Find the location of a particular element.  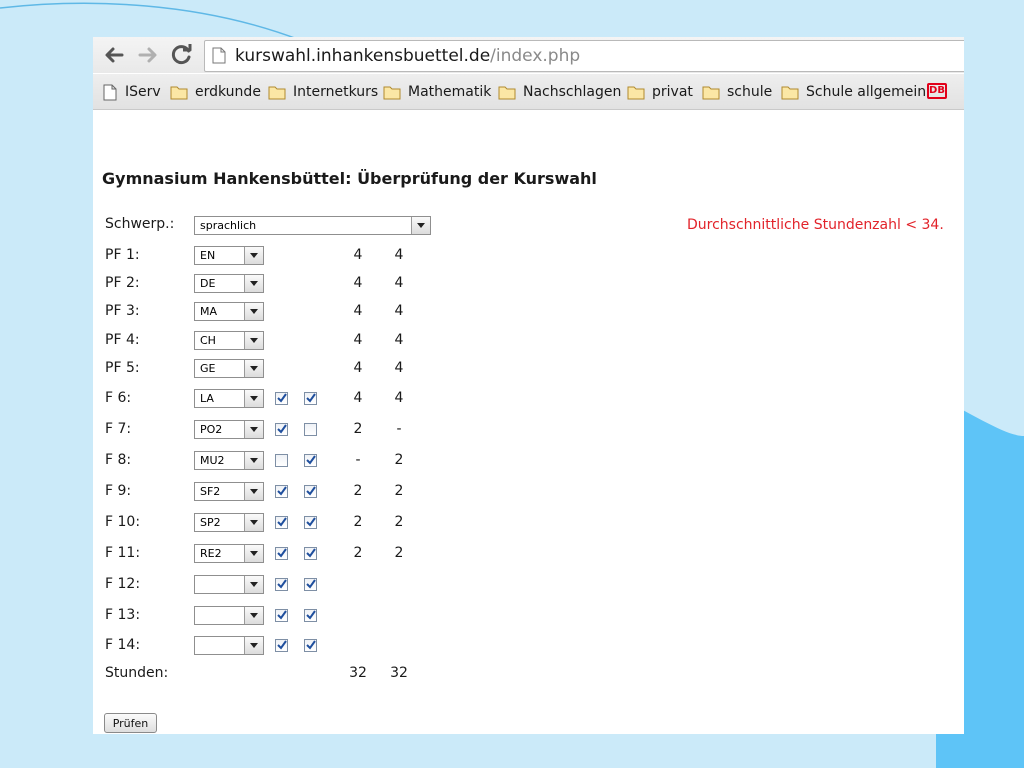

hours-2-pf-4: 4 is located at coordinates (399, 340).